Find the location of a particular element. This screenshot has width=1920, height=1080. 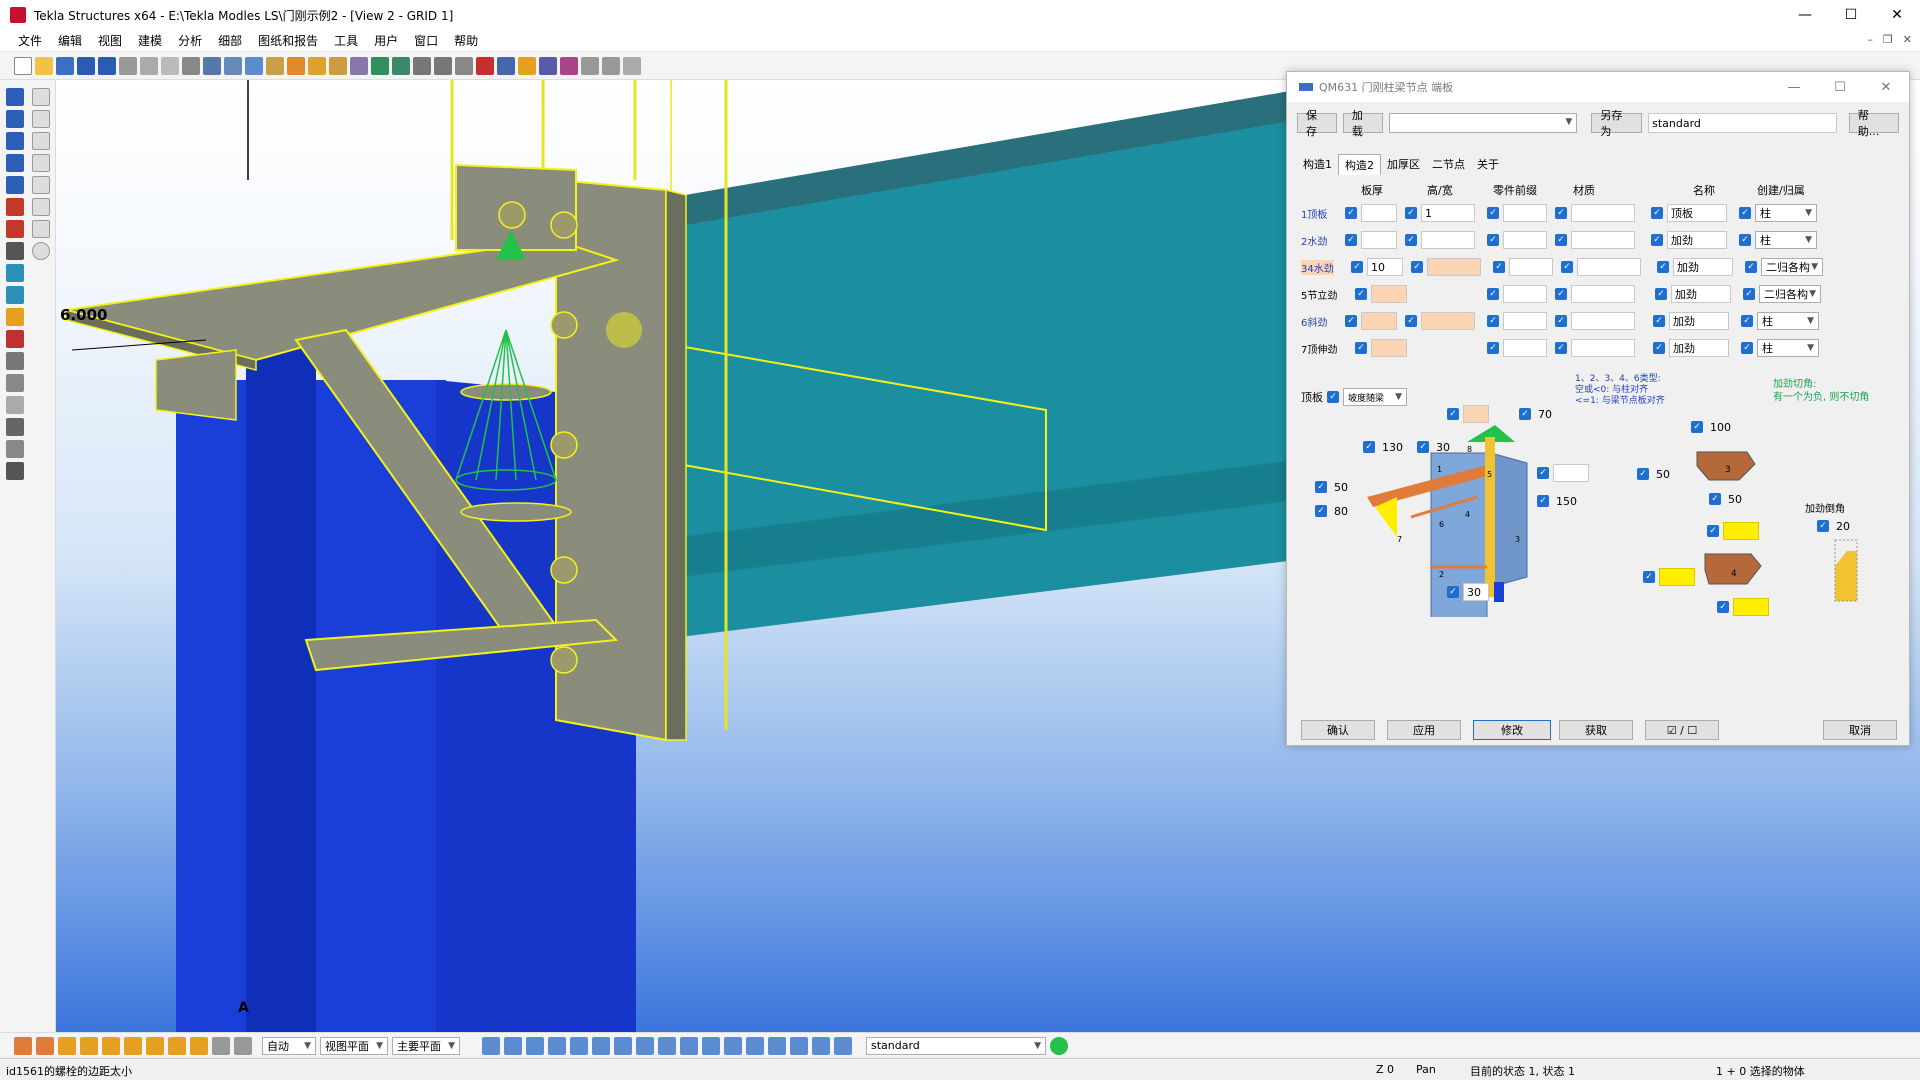

rebar-icon is located at coordinates (15, 339).